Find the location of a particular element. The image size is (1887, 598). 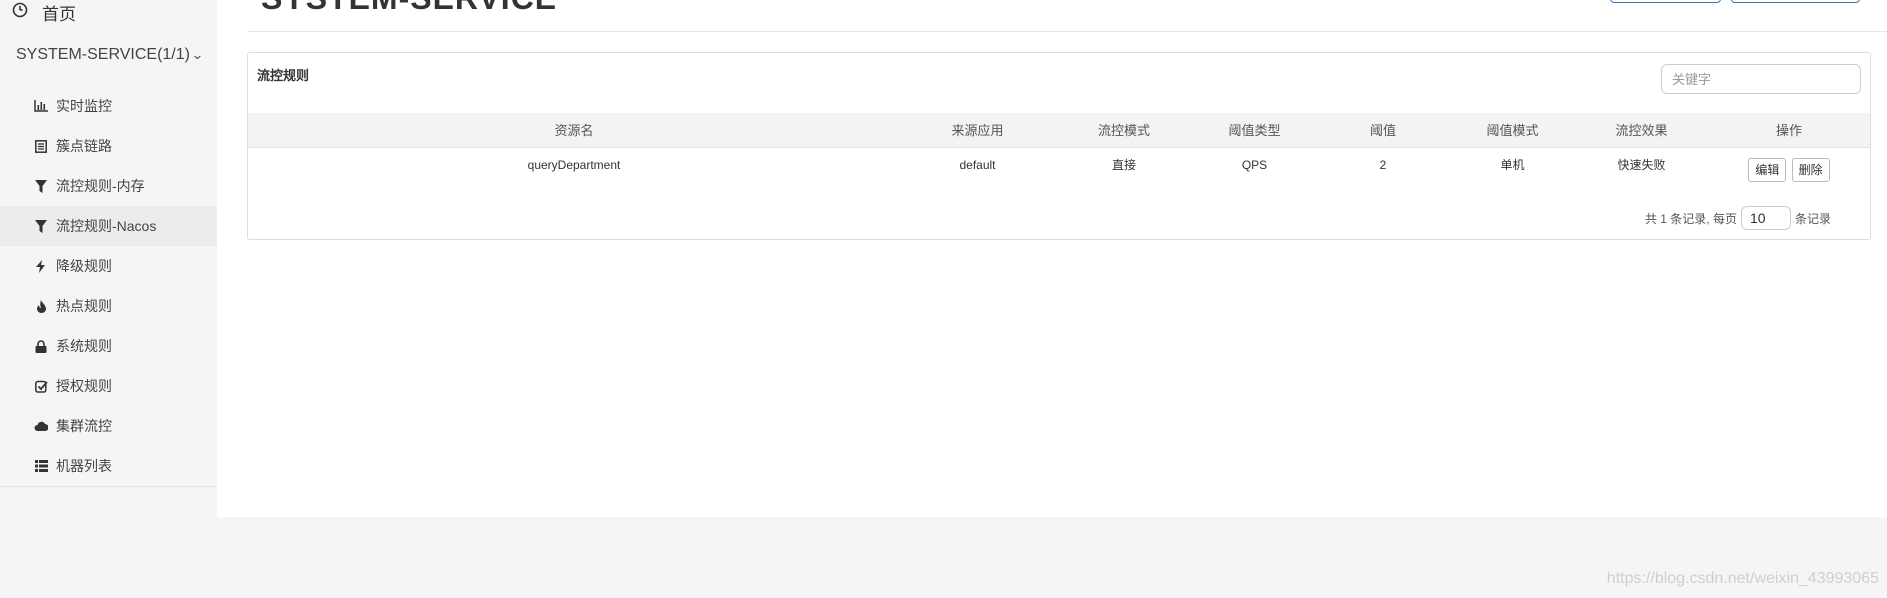

sidebar-item-label: 流控规则-Nacos is located at coordinates (106, 226).